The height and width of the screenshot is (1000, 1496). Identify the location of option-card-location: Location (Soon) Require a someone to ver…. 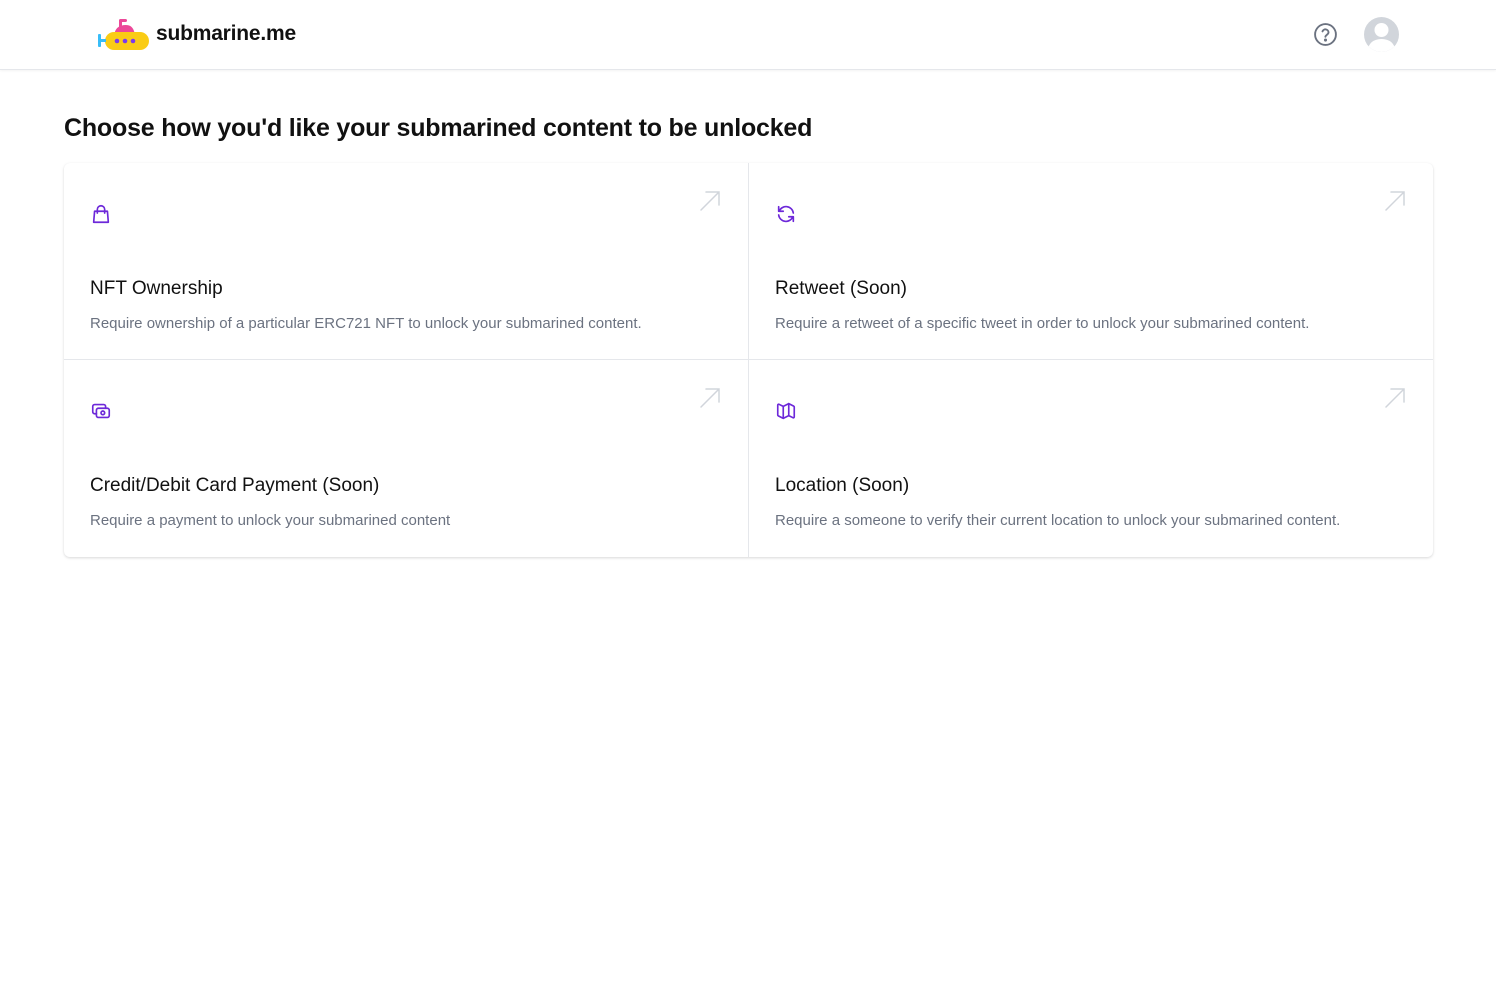
(1091, 458).